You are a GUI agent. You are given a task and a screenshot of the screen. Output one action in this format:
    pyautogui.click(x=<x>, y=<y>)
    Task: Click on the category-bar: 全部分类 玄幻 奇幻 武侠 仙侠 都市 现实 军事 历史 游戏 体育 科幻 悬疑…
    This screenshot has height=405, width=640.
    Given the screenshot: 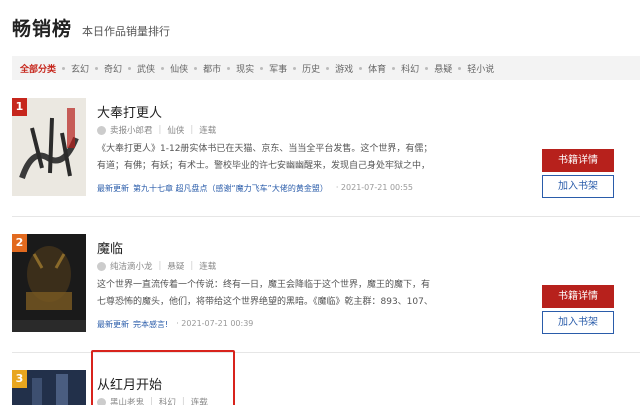 What is the action you would take?
    pyautogui.click(x=326, y=68)
    